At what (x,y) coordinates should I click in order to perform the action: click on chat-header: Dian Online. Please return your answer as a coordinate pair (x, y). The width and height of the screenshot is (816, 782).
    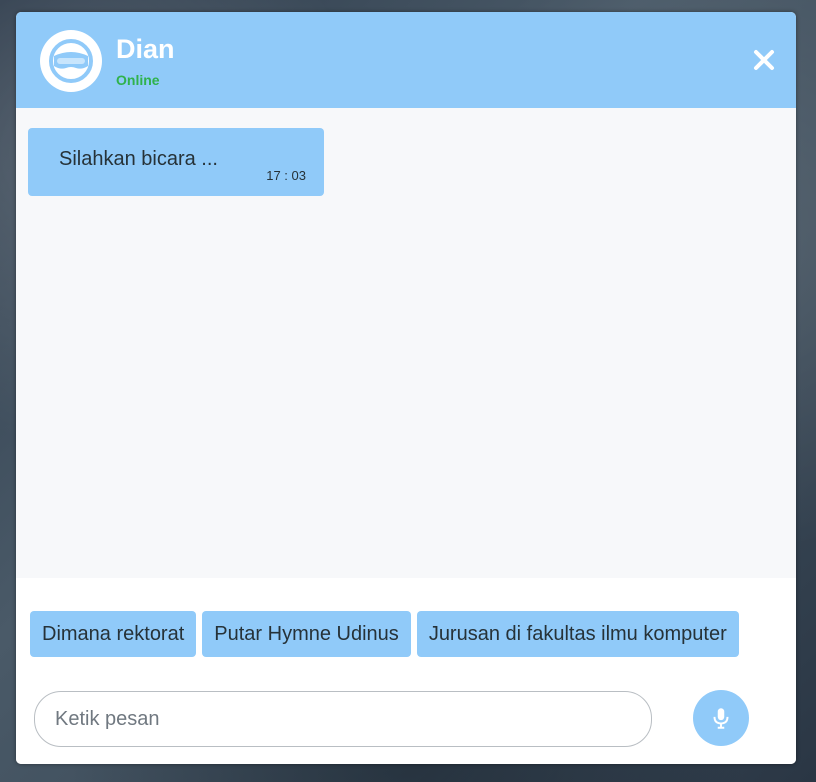
    Looking at the image, I should click on (406, 60).